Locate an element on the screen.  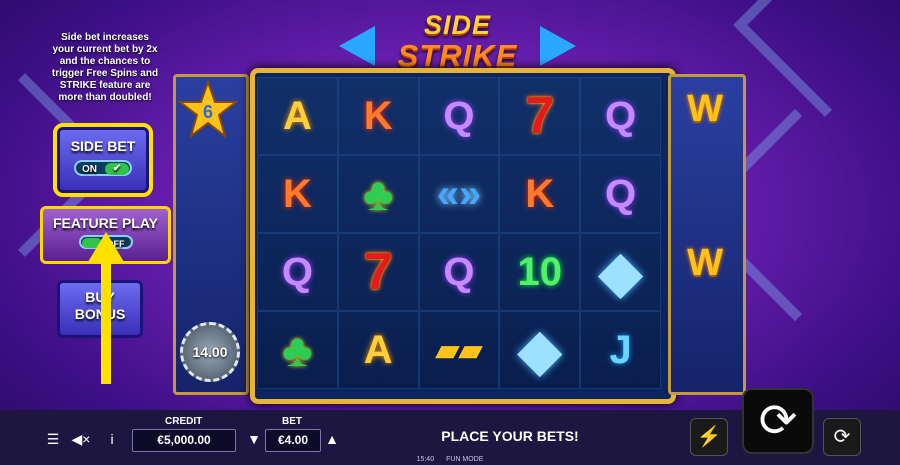
wild-symbol-bottom: W is located at coordinates (705, 263).